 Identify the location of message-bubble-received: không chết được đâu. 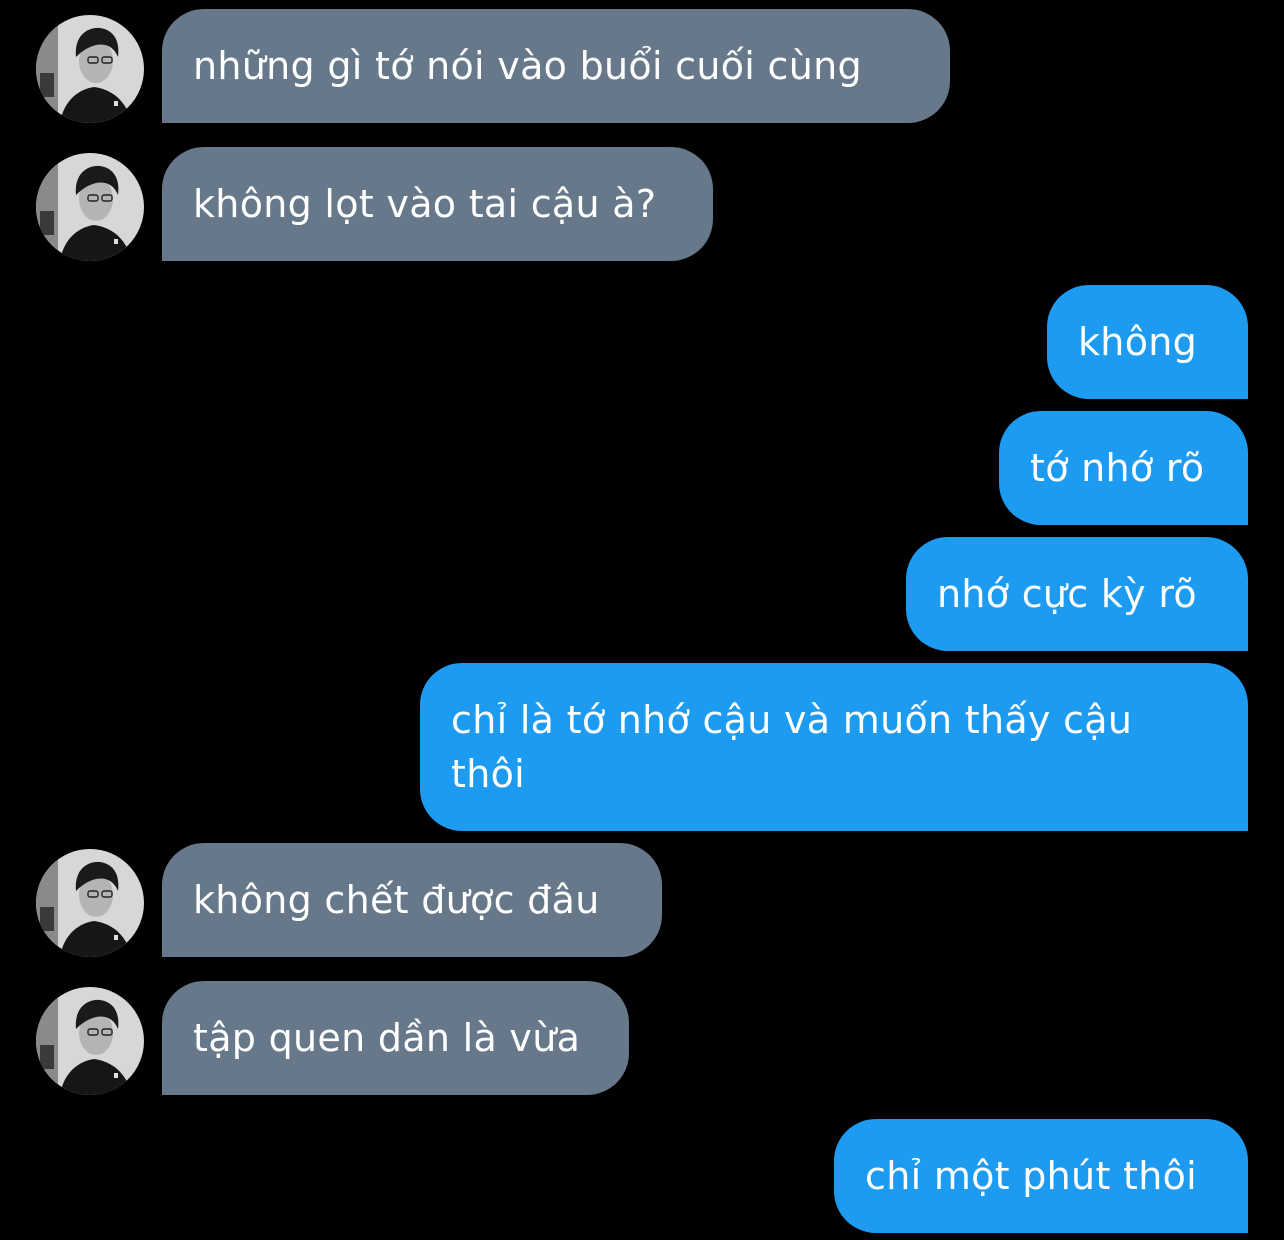
(412, 900).